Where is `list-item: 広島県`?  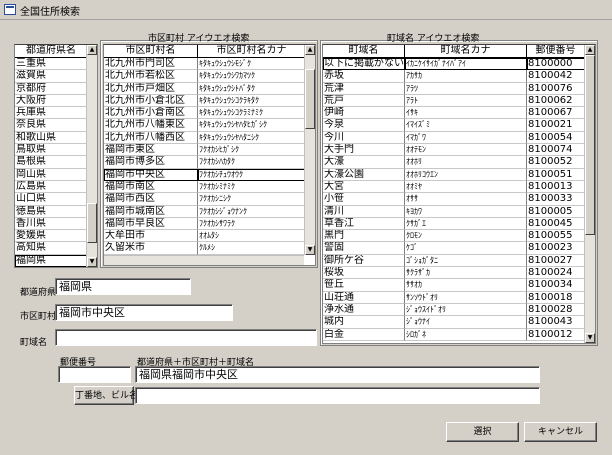
list-item: 広島県 is located at coordinates (56, 187).